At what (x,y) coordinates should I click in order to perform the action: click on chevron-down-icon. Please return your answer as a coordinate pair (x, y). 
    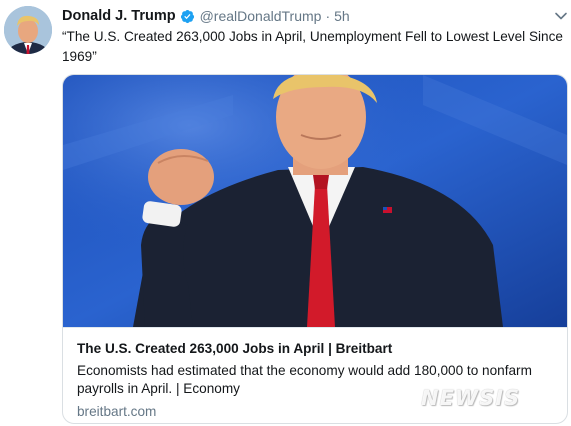
    Looking at the image, I should click on (561, 16).